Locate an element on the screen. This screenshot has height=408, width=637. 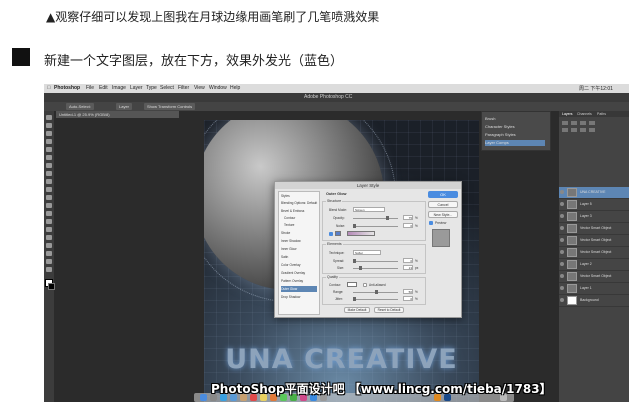
stamp-tool-icon is located at coordinates (49, 181).